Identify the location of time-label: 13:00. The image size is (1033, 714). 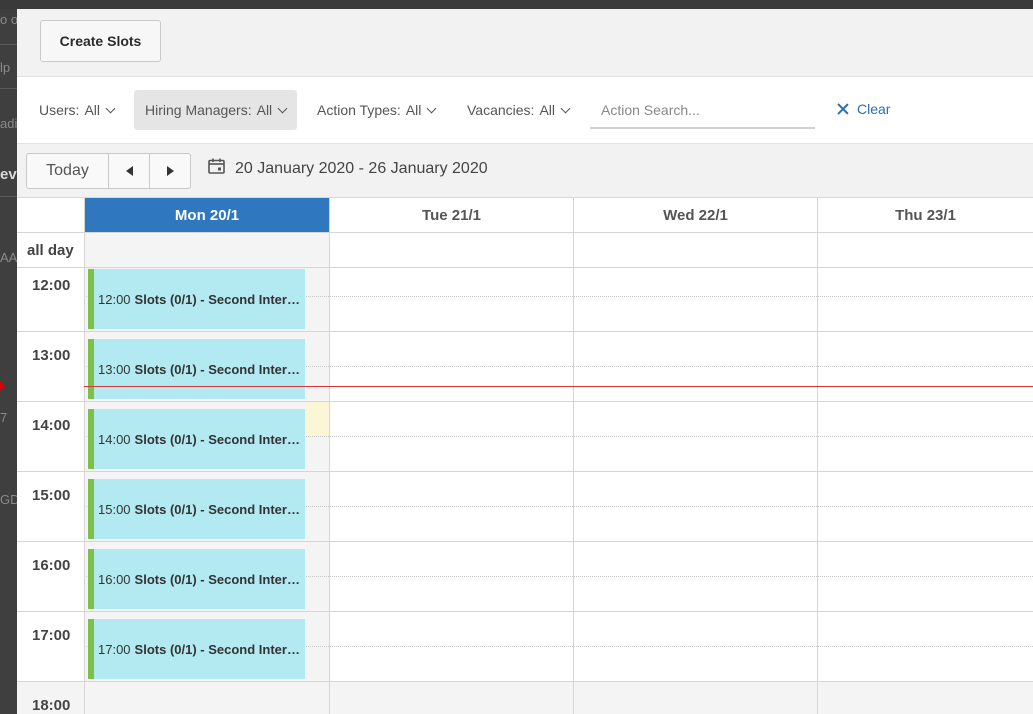
(51, 355).